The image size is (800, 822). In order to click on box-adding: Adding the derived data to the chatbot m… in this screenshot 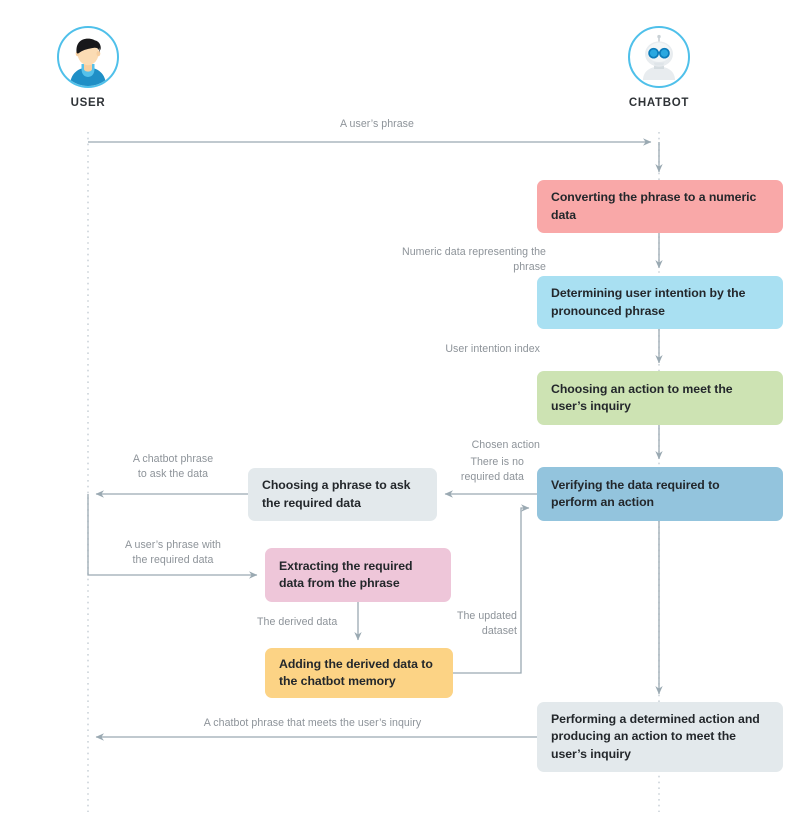, I will do `click(359, 673)`.